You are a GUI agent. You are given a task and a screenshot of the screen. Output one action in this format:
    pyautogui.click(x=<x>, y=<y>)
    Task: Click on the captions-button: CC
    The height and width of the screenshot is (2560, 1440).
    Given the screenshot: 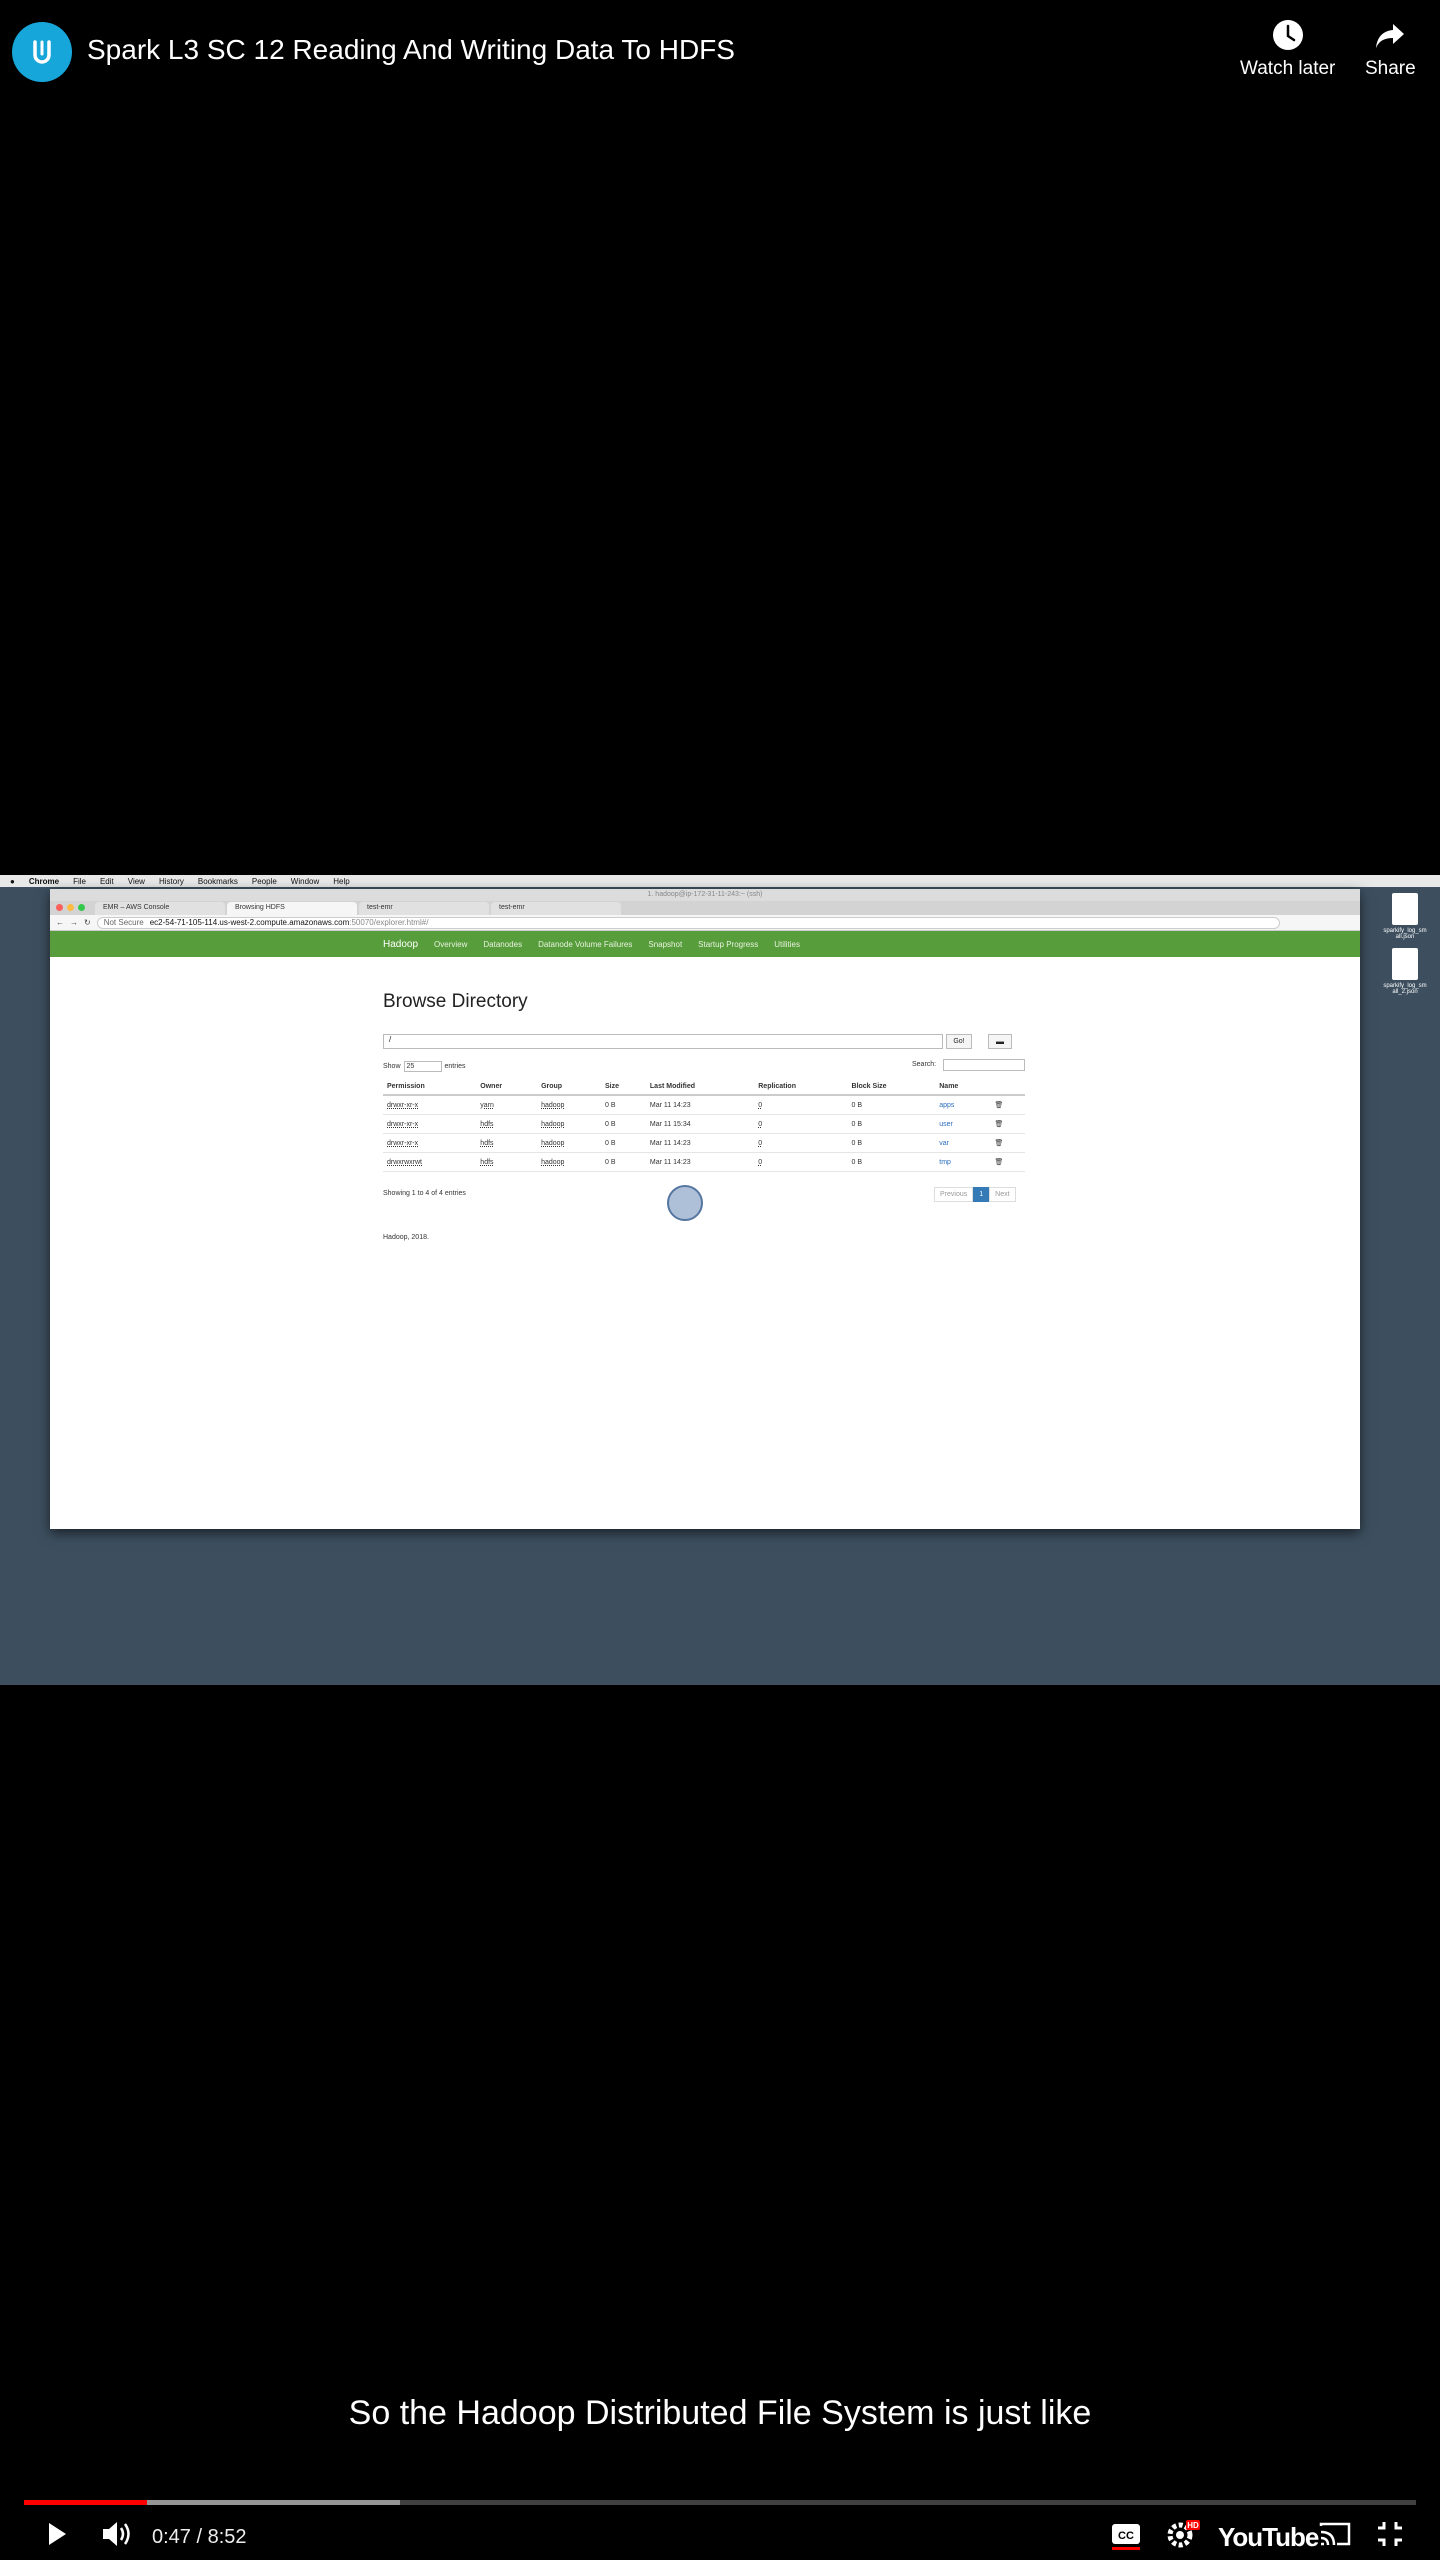 What is the action you would take?
    pyautogui.click(x=1126, y=2536)
    